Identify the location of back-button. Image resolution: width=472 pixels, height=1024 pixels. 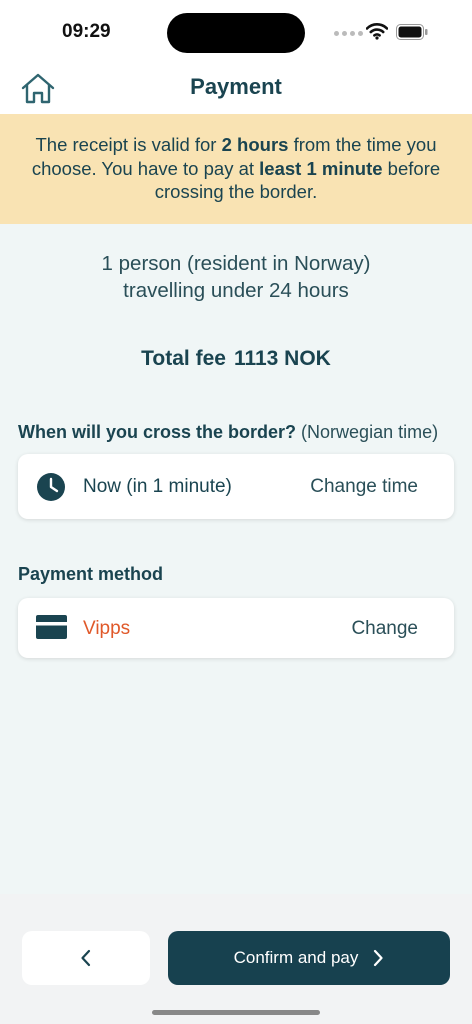
(86, 958).